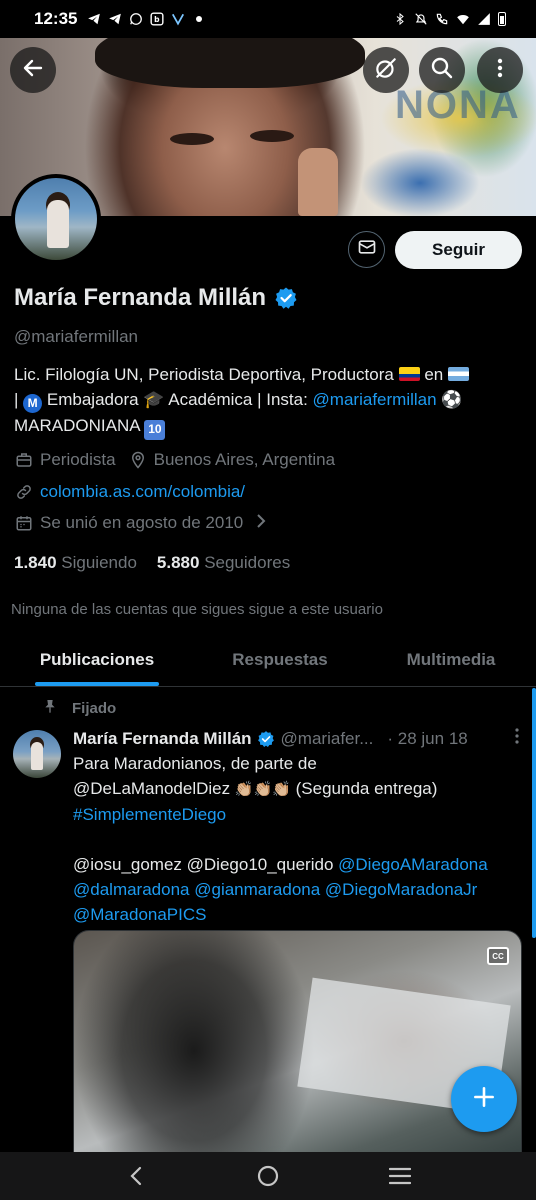 The width and height of the screenshot is (536, 1200). What do you see at coordinates (375, 399) in the screenshot?
I see `bio-instagram-link: @mariafermillan` at bounding box center [375, 399].